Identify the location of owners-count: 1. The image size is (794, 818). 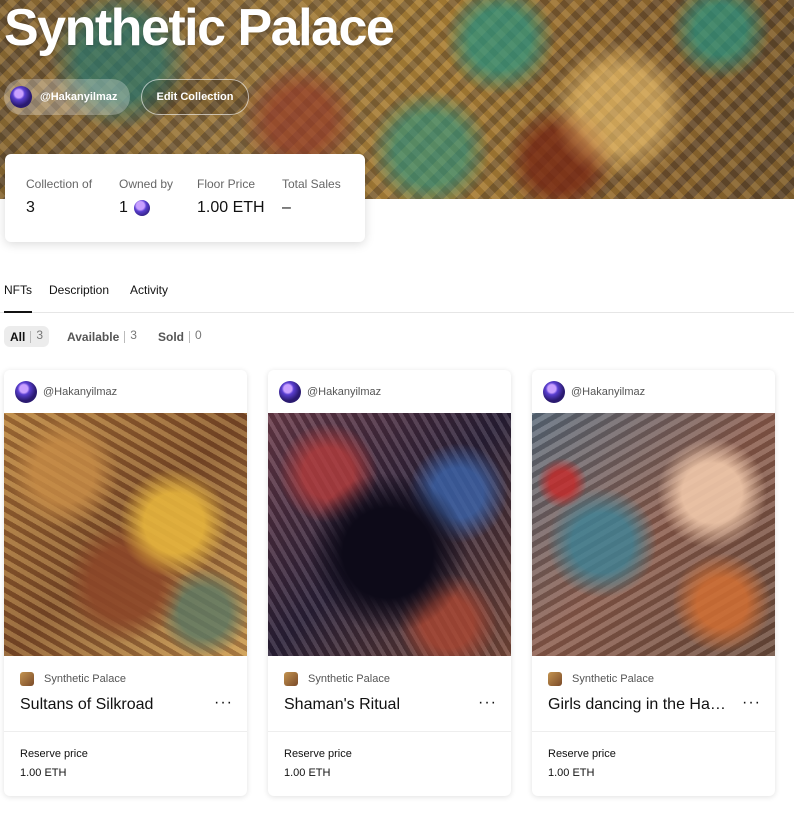
(123, 207).